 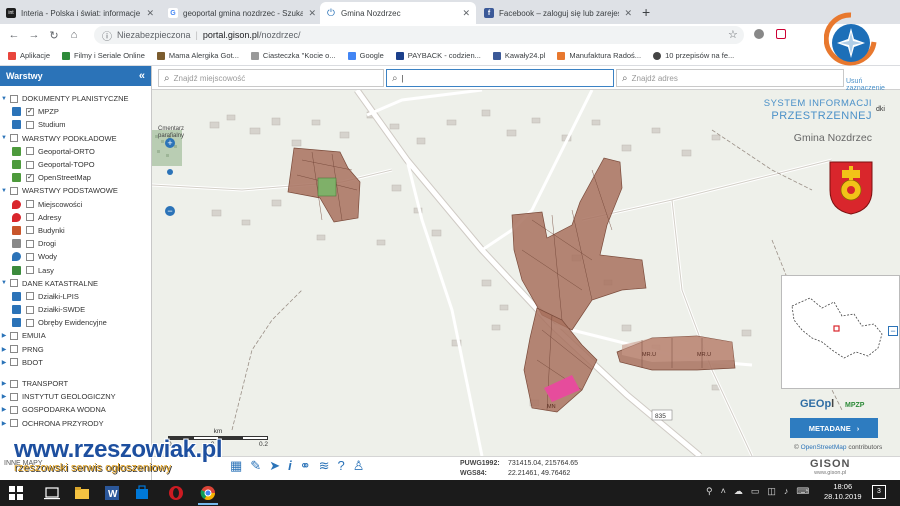 What do you see at coordinates (75, 98) in the screenshot?
I see `layer-group: ▼ DOKUMENTY PLANISTYCZNE` at bounding box center [75, 98].